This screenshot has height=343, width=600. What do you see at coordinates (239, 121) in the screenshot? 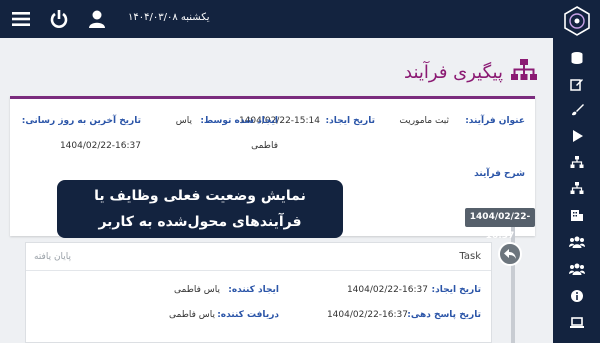
I see `created-by-label: ایجاد شده توسط:` at bounding box center [239, 121].